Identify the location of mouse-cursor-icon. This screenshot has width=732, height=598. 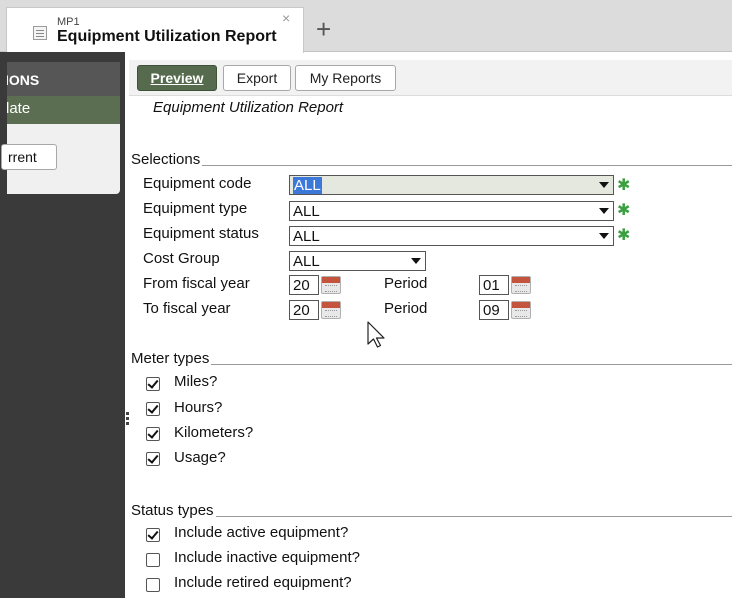
(376, 334).